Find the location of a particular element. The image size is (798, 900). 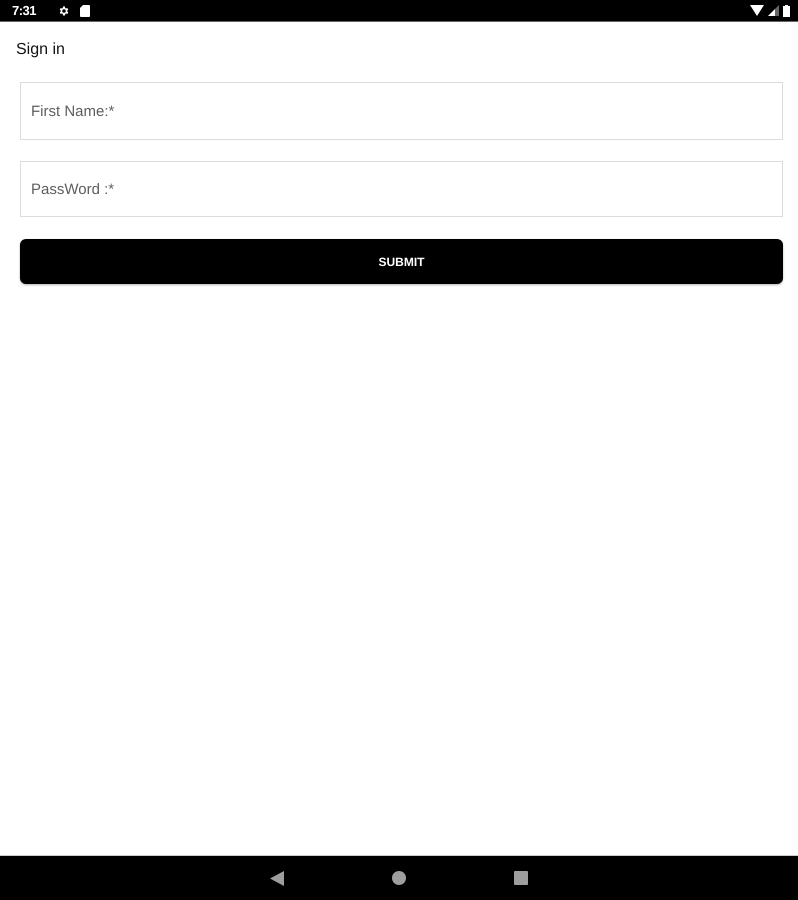

page-title: Sign in is located at coordinates (40, 50).